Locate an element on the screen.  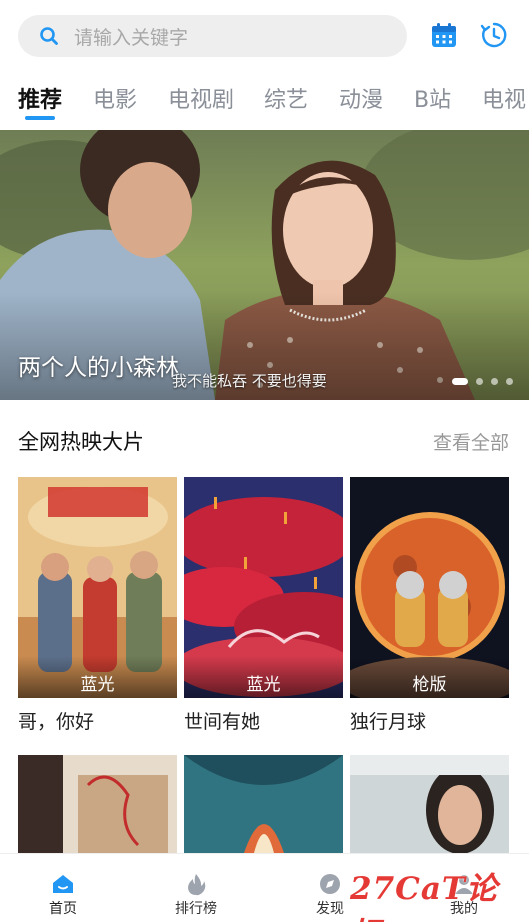
watermark: 27CaT论坛 is located at coordinates (424, 896).